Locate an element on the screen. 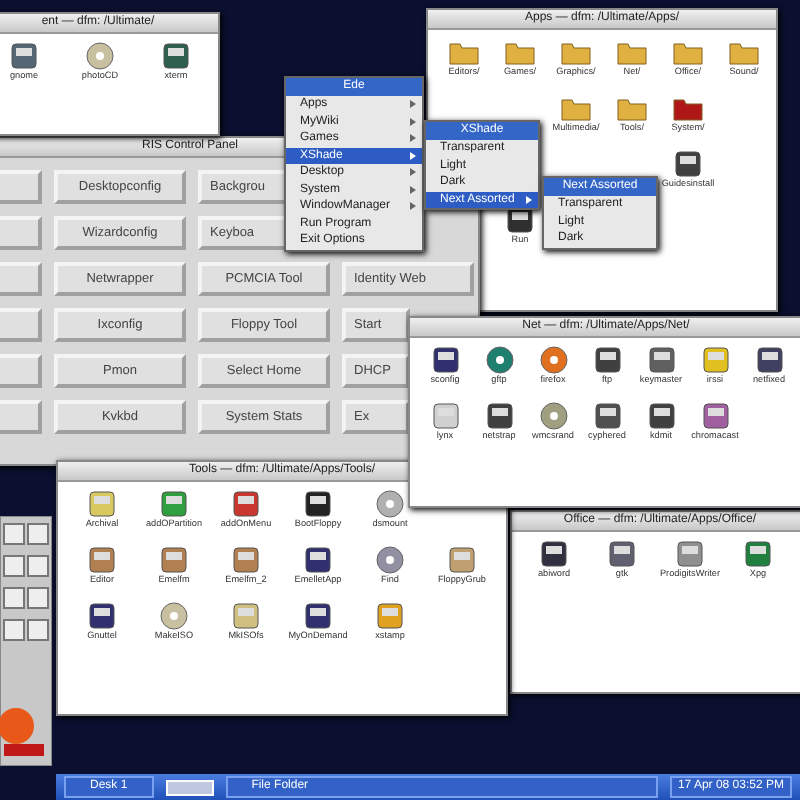 This screenshot has width=800, height=800. tool-palette-drawing is located at coordinates (26, 641).